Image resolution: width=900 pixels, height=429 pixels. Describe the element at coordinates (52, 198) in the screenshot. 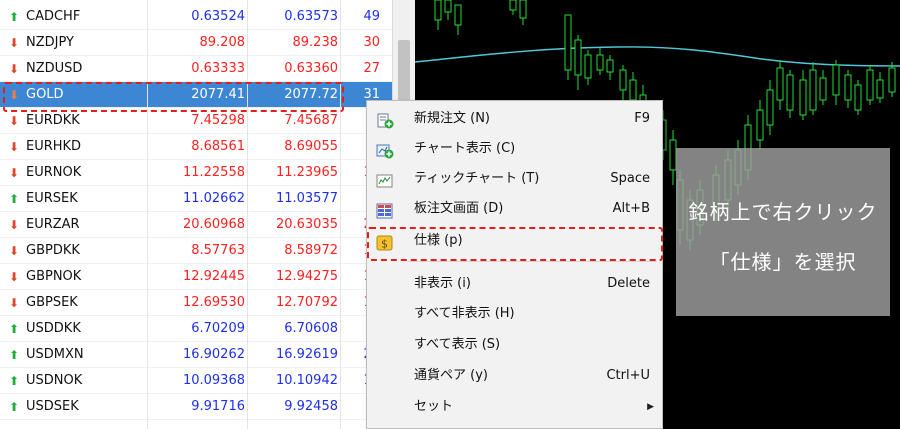

I see `symbol-name: EURSEK` at that location.